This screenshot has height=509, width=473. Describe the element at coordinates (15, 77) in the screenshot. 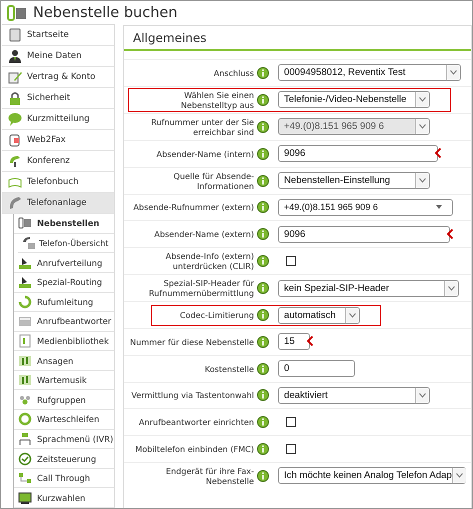

I see `document-pen-icon` at that location.